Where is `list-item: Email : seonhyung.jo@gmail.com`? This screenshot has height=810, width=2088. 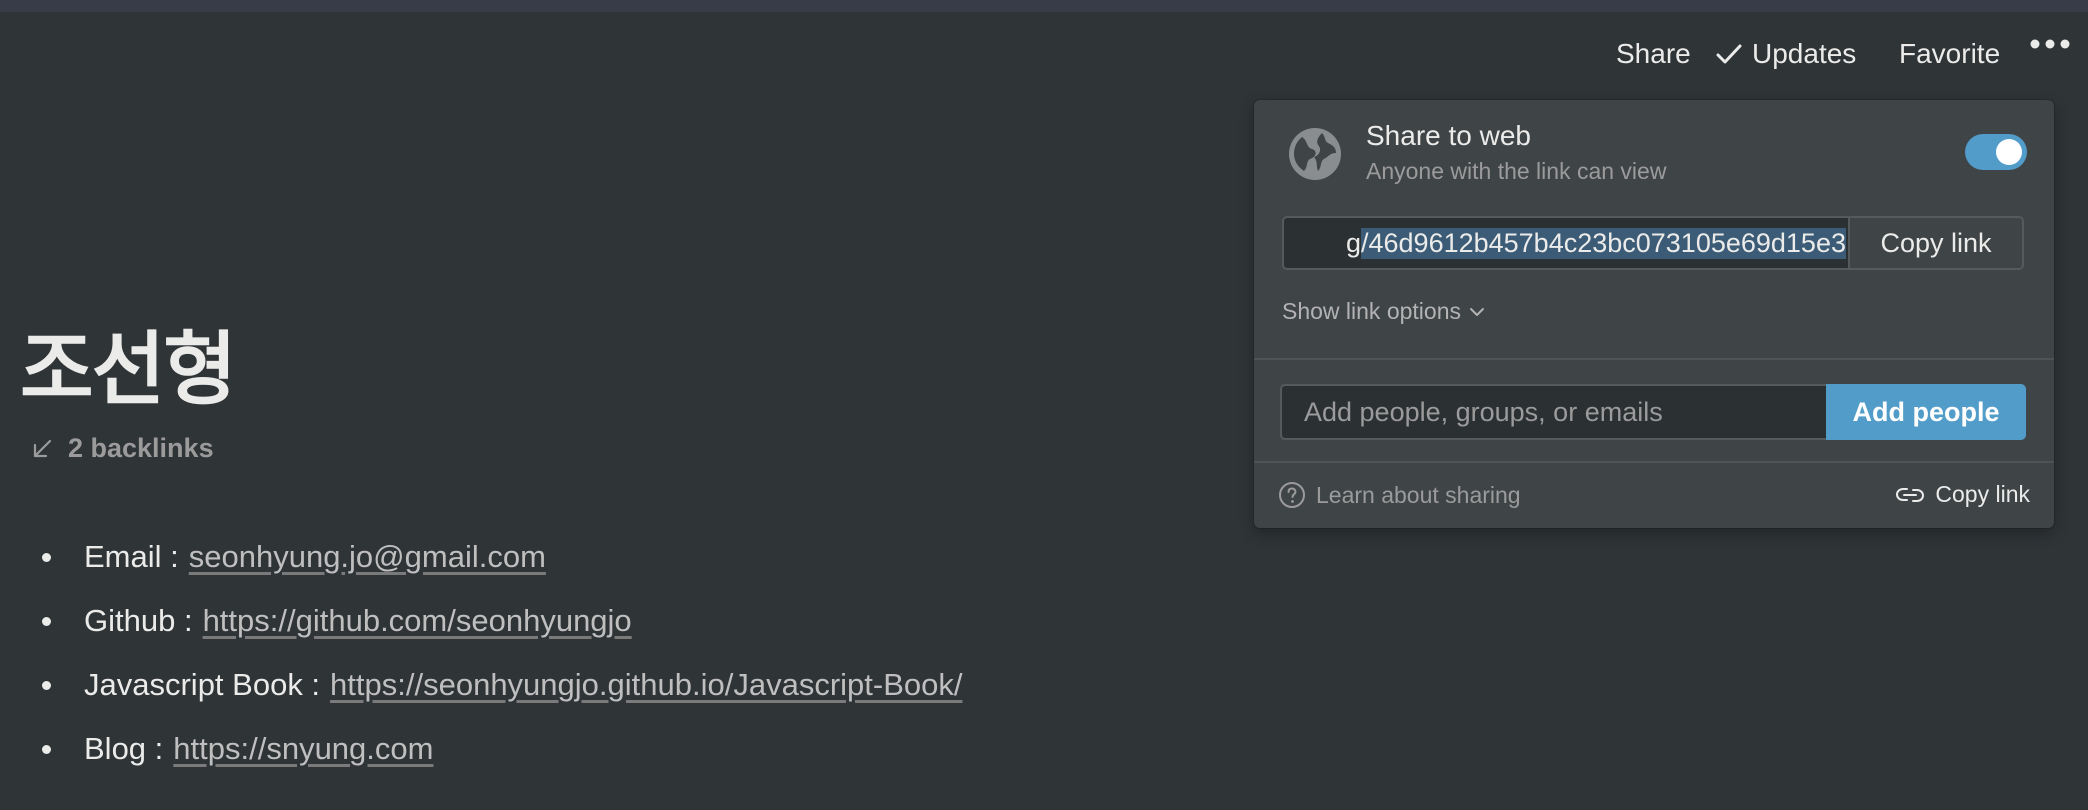
list-item: Email : seonhyung.jo@gmail.com is located at coordinates (499, 557).